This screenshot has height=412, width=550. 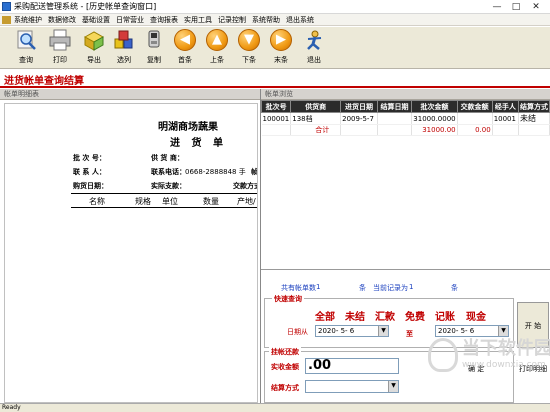 I want to click on print-button: 打印, so click(x=60, y=47).